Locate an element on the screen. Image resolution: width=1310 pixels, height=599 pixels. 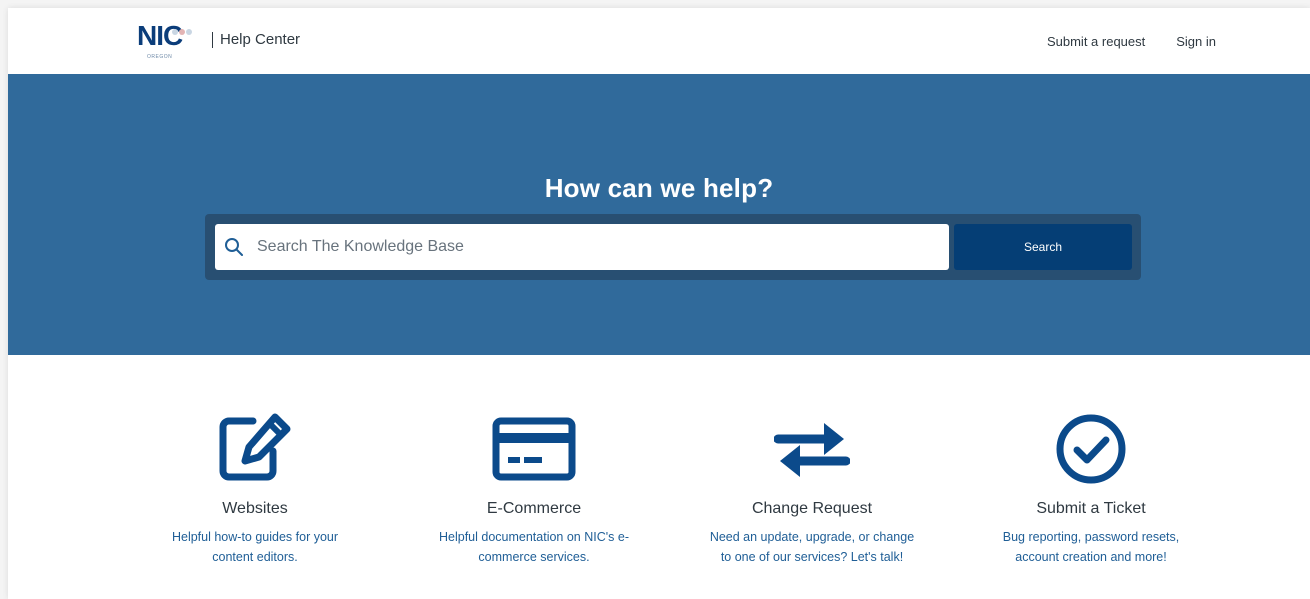
category-title: Submit a Ticket is located at coordinates (1091, 508).